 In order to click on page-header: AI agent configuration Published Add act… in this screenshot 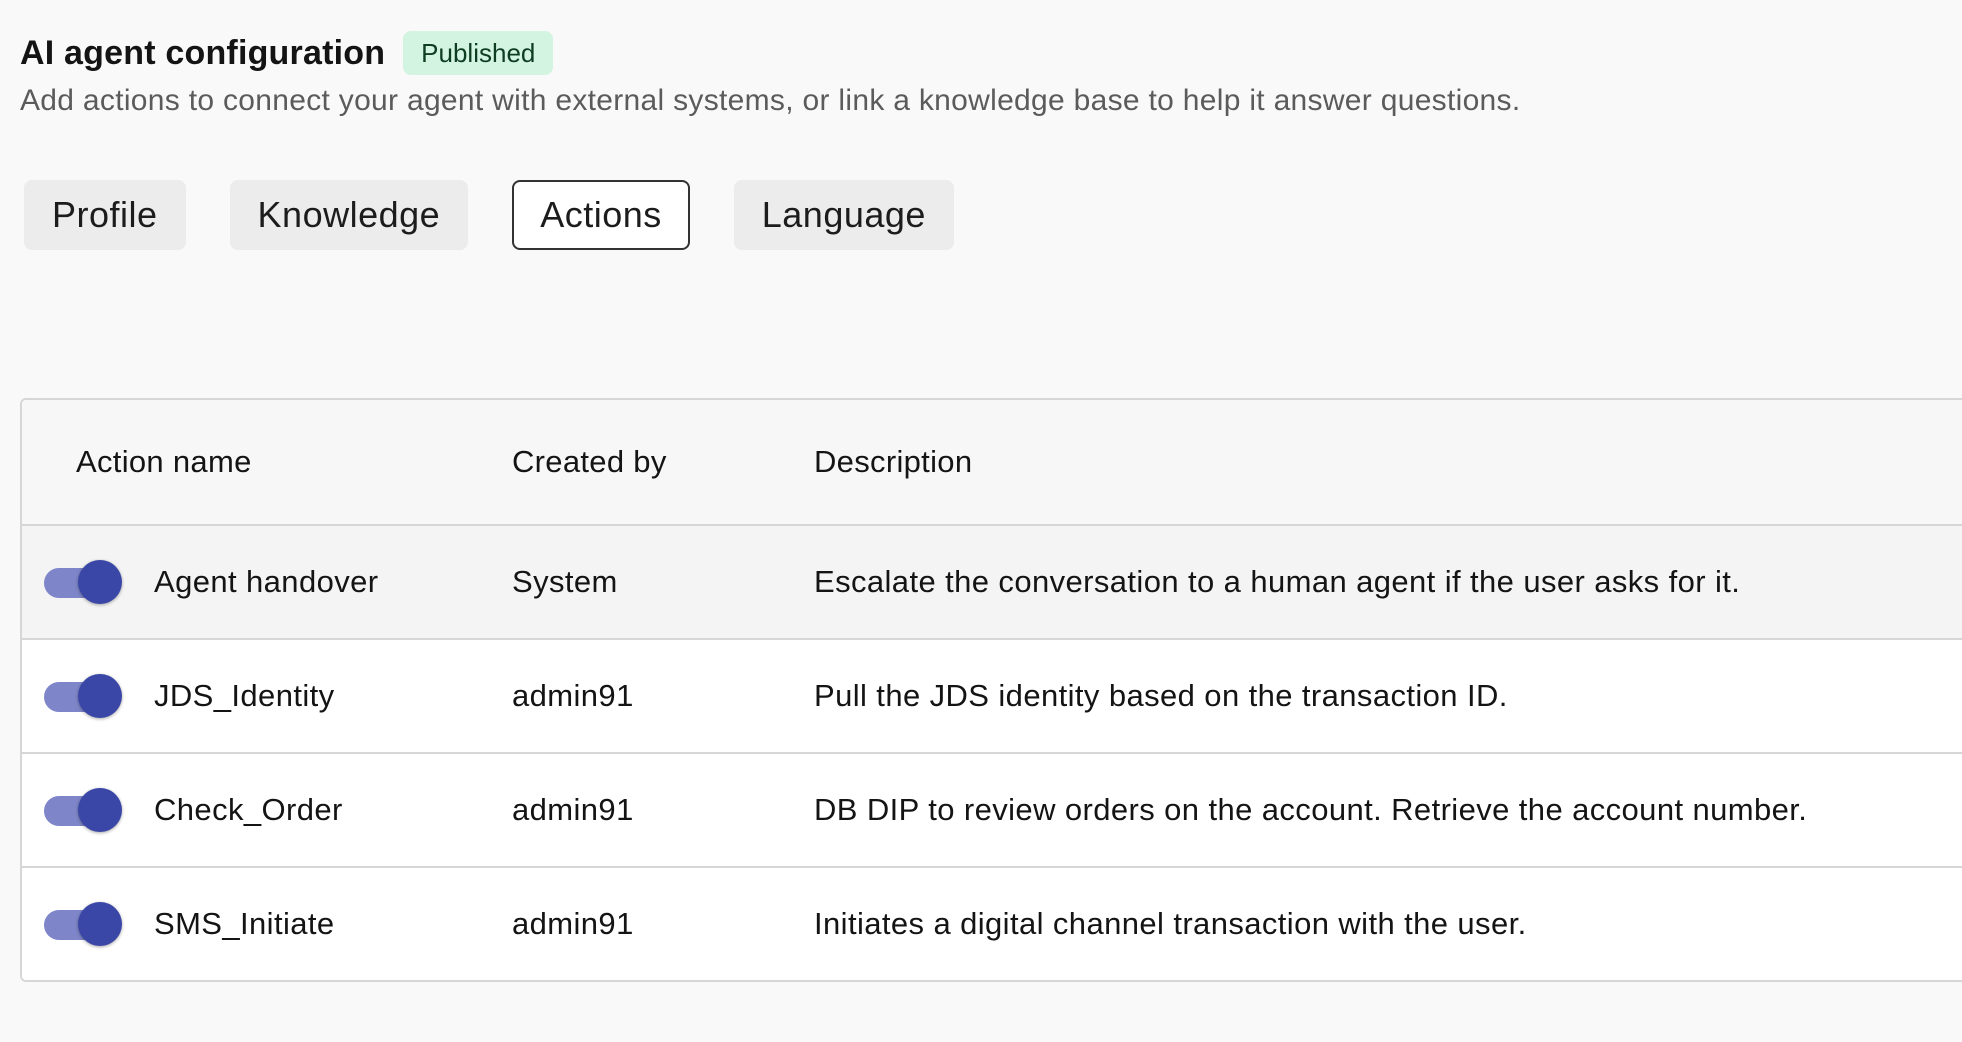, I will do `click(770, 73)`.